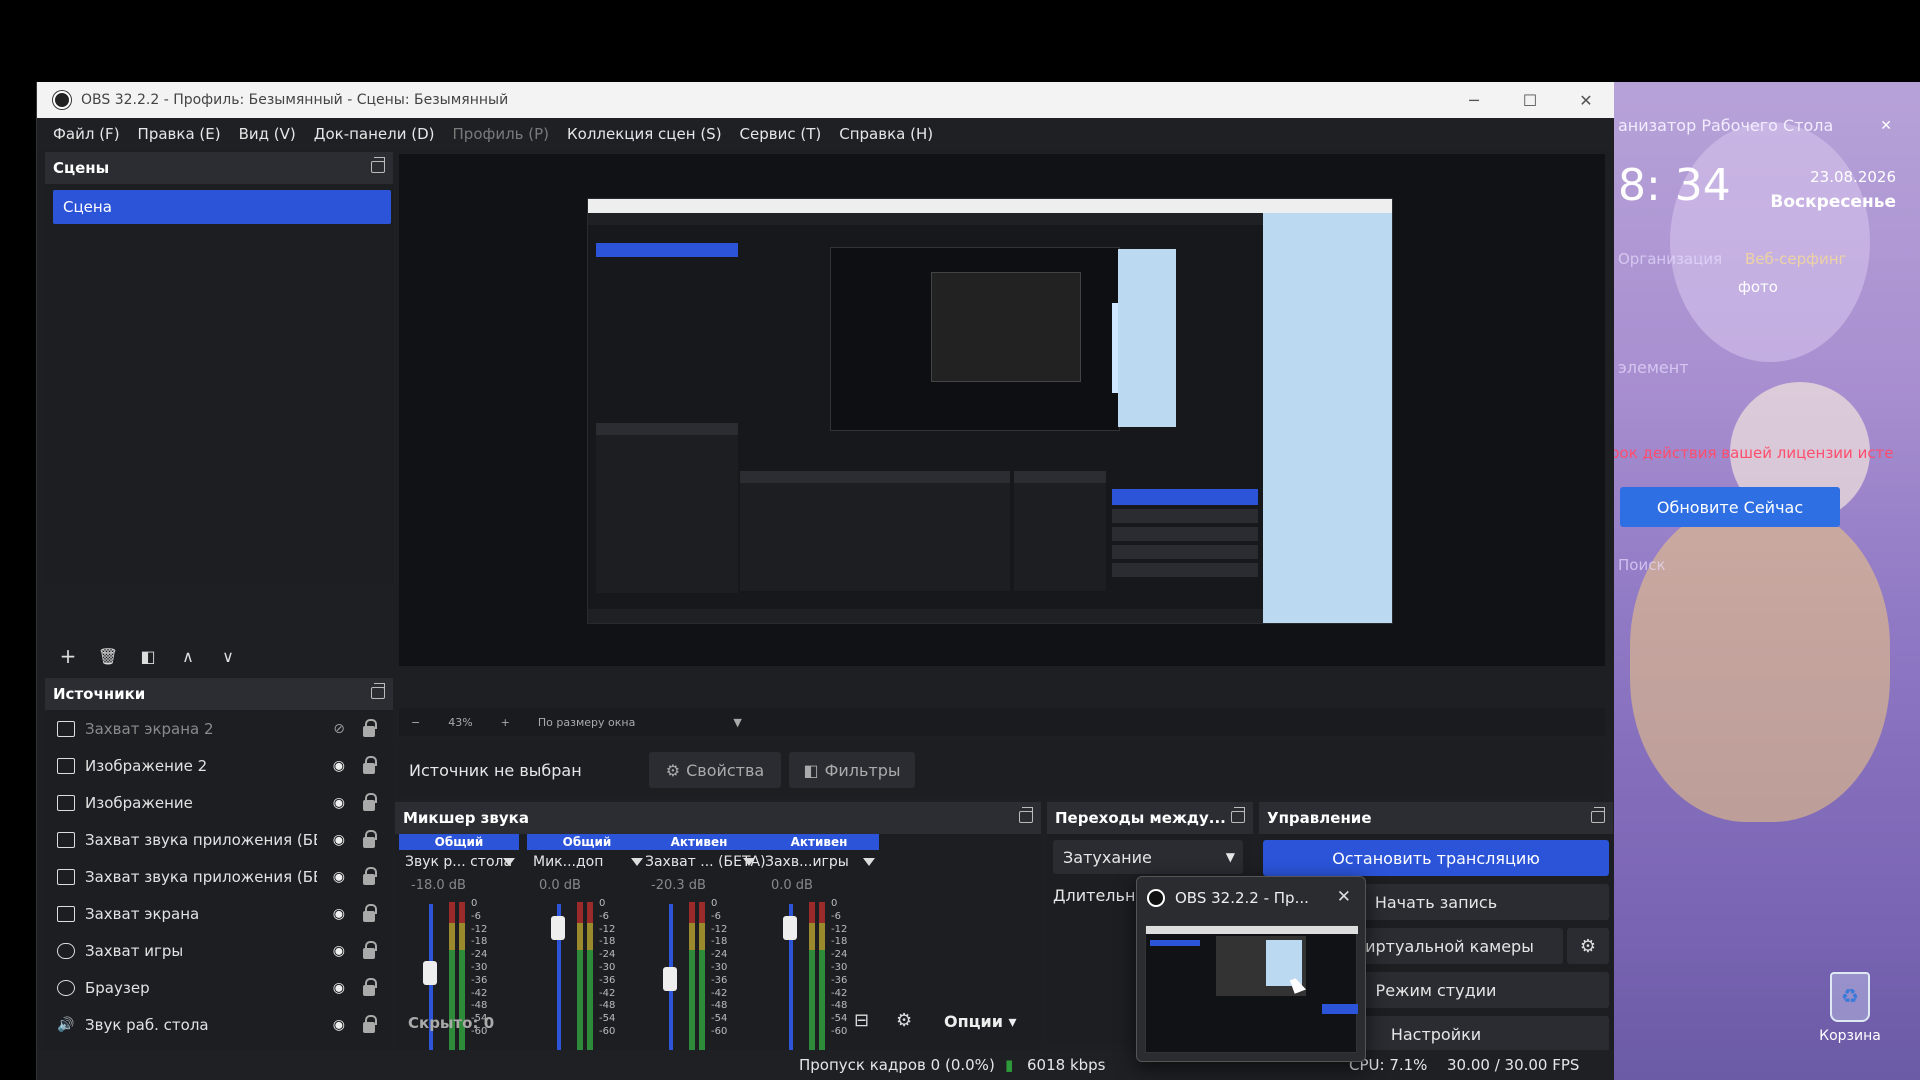 The image size is (1920, 1080). I want to click on fit-mode-select: По размеру окна, so click(586, 722).